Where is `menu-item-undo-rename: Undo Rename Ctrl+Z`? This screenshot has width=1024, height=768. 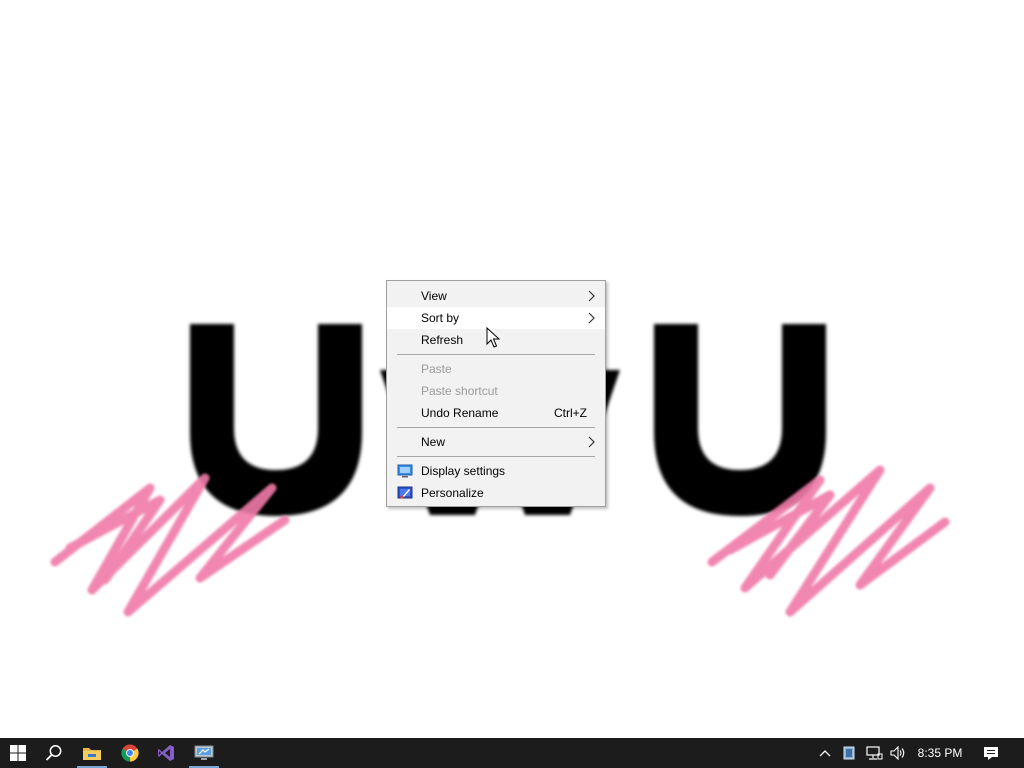 menu-item-undo-rename: Undo Rename Ctrl+Z is located at coordinates (496, 413).